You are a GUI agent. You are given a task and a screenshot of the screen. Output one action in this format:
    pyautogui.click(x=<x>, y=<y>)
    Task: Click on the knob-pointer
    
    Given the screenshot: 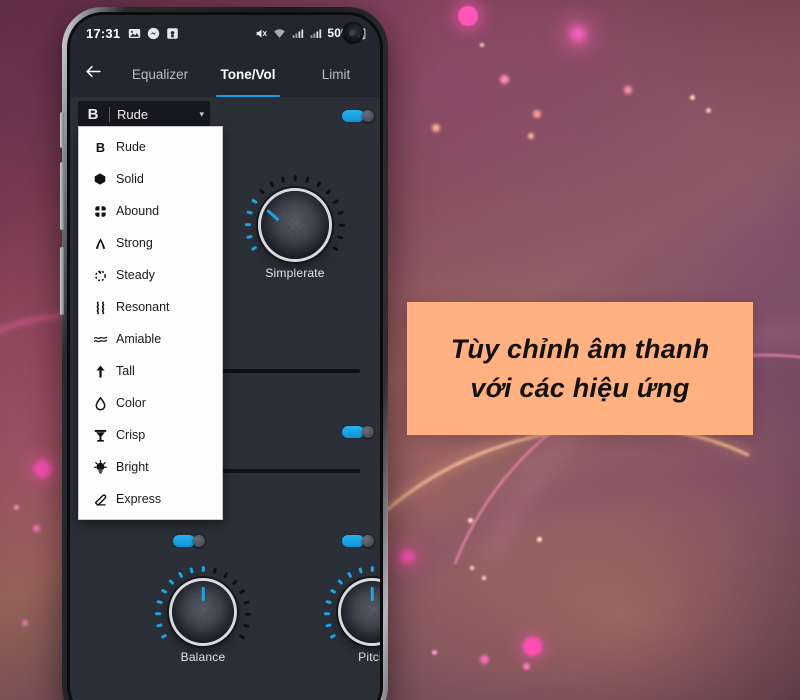 What is the action you would take?
    pyautogui.click(x=203, y=594)
    